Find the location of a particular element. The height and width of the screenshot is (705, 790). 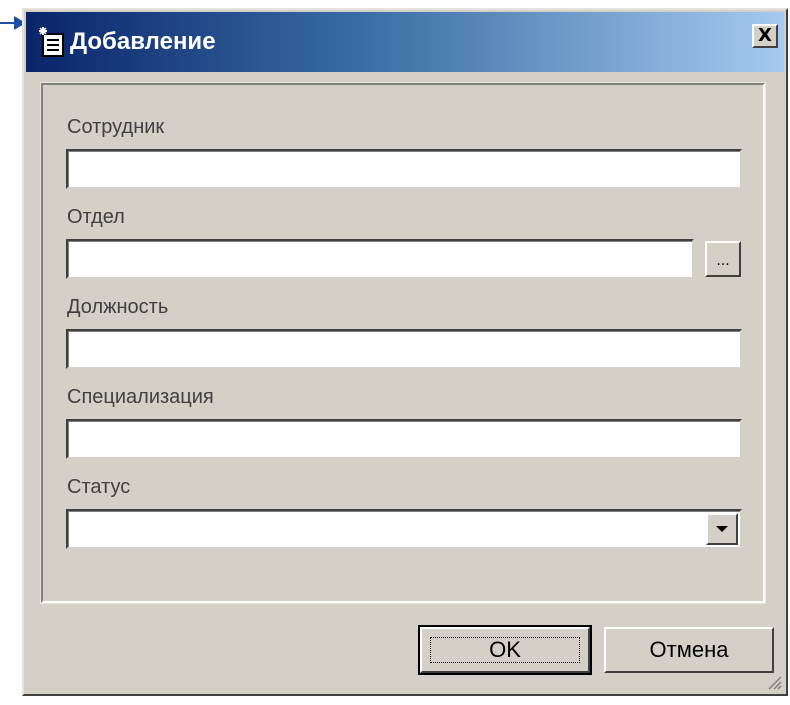

department-input is located at coordinates (380, 259).